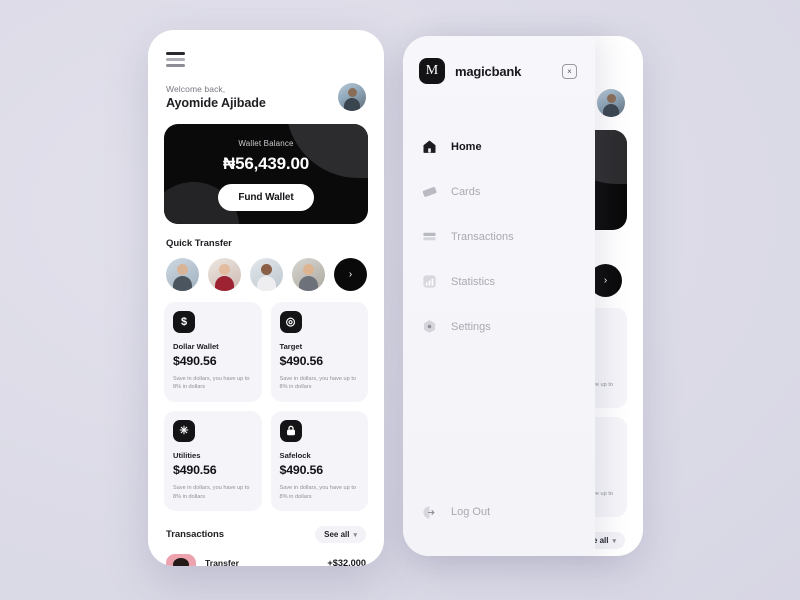 This screenshot has width=800, height=600. I want to click on see-all-button: See all ▾, so click(340, 535).